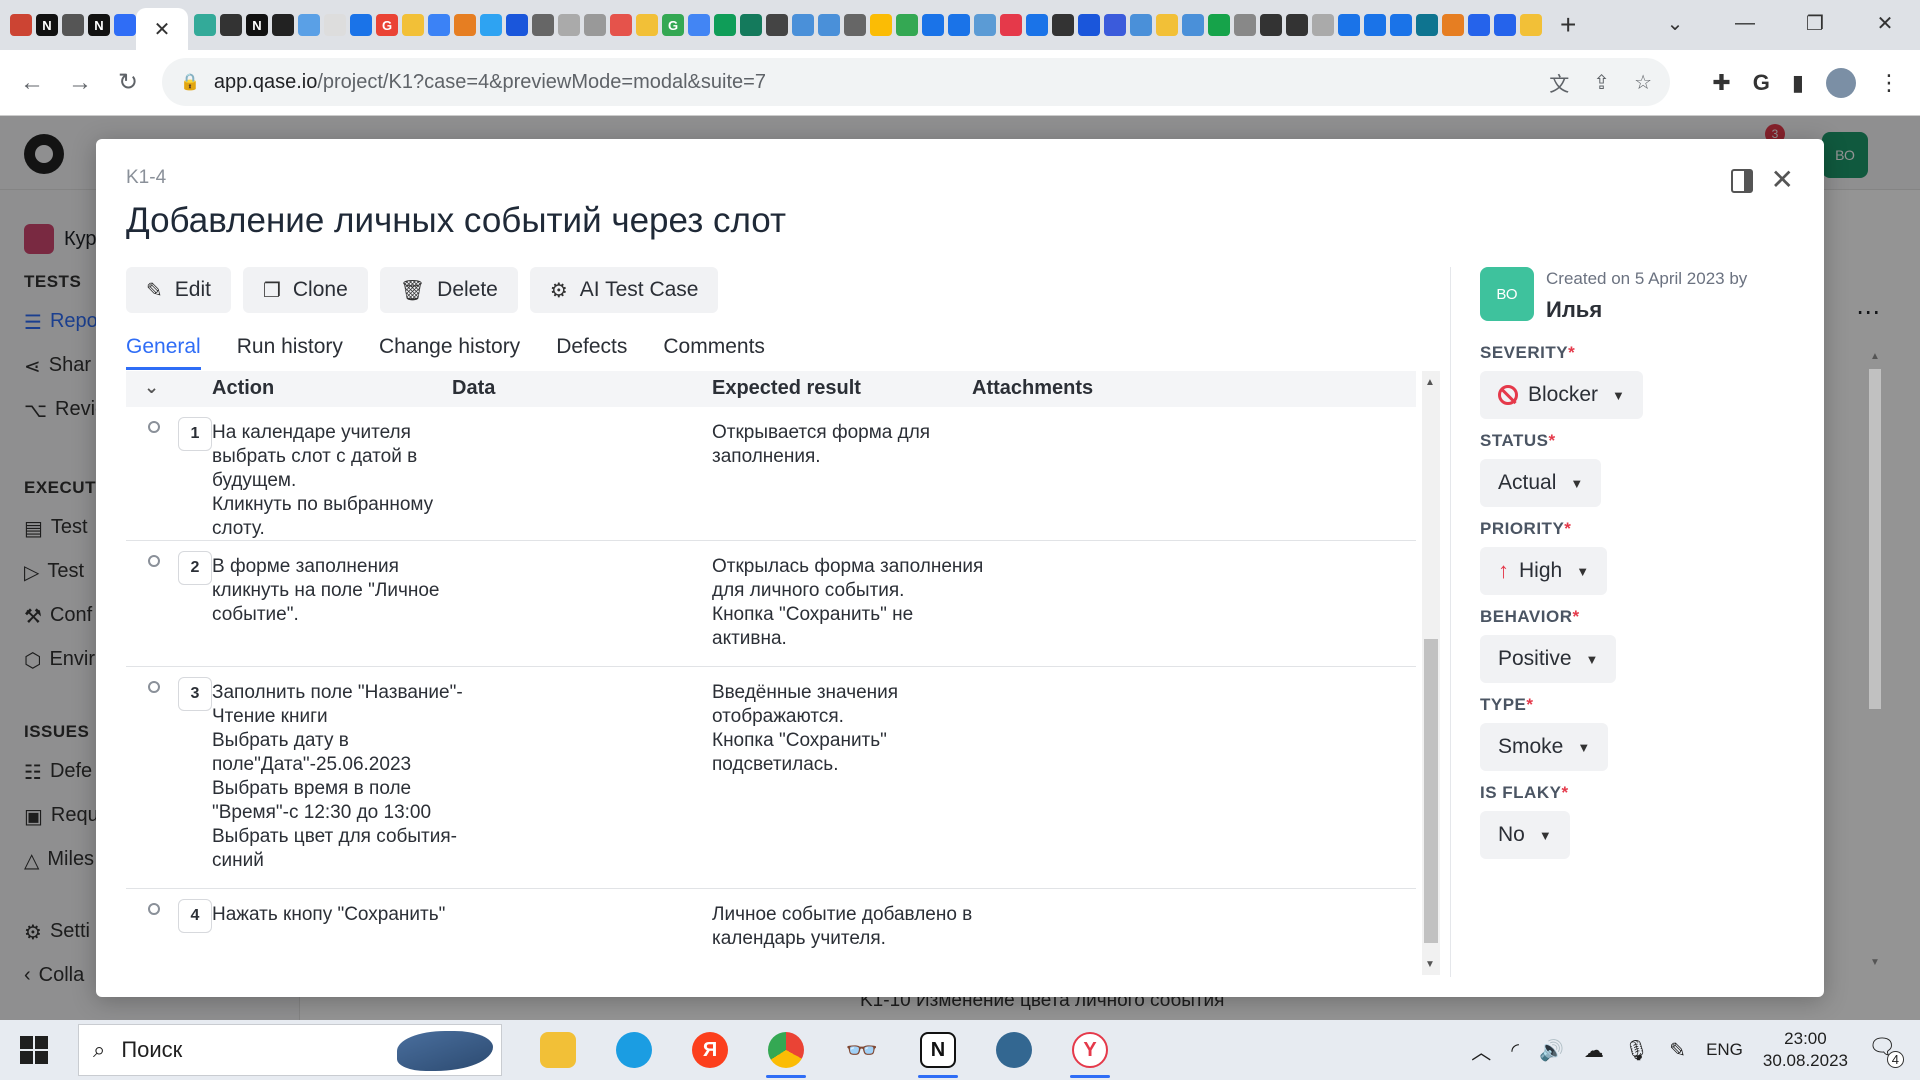 This screenshot has width=1920, height=1080. Describe the element at coordinates (1090, 1050) in the screenshot. I see `yandex-browser-app: Y` at that location.